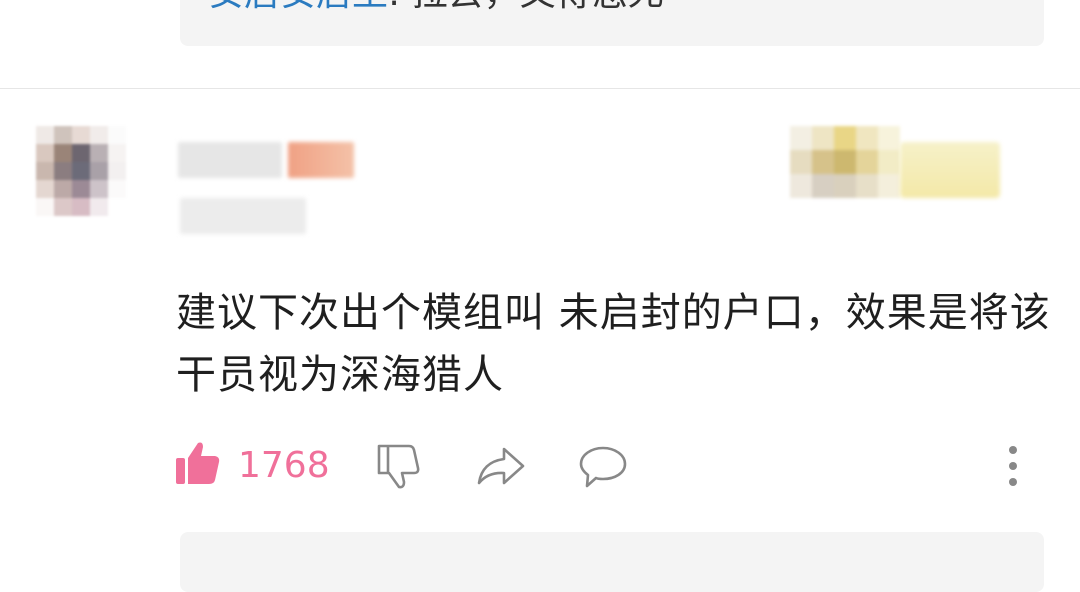 Image resolution: width=1080 pixels, height=592 pixels. Describe the element at coordinates (81, 171) in the screenshot. I see `avatar` at that location.